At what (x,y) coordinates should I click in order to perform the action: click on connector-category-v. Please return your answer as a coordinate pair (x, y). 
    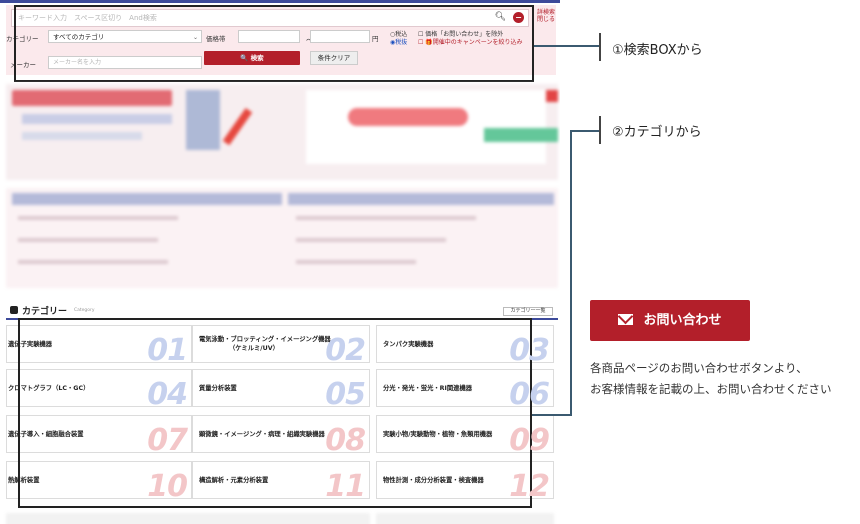
    Looking at the image, I should click on (571, 273).